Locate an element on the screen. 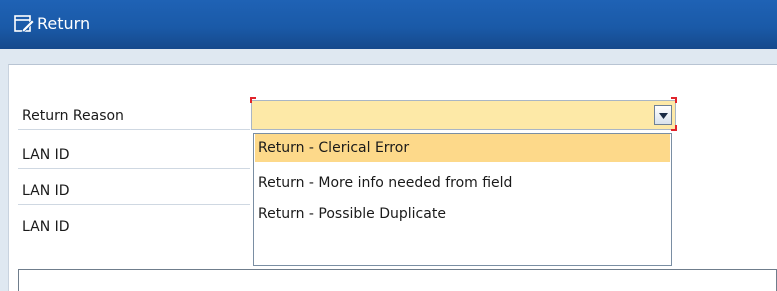 The image size is (777, 291). edit-window-icon is located at coordinates (24, 24).